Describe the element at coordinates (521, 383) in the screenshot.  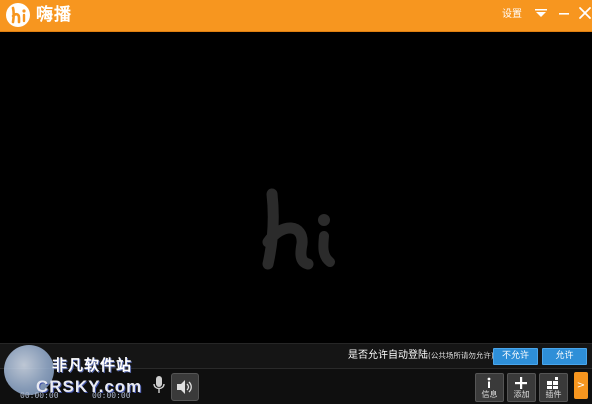
I see `plus-icon` at that location.